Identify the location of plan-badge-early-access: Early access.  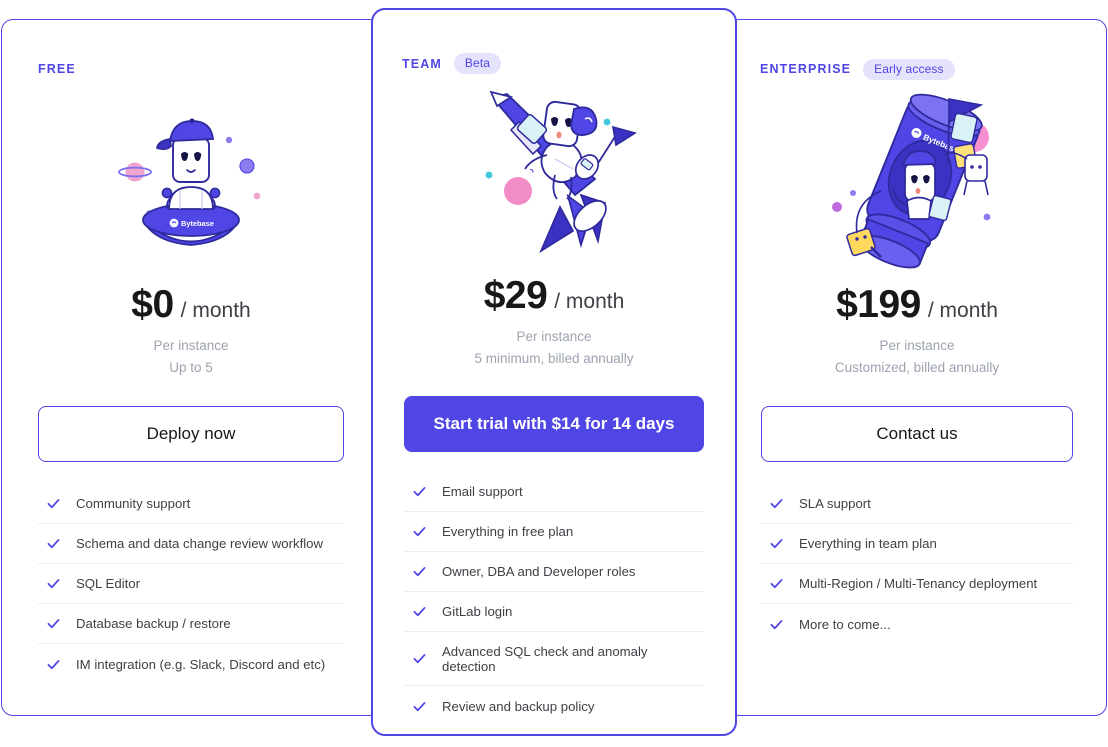
(909, 69).